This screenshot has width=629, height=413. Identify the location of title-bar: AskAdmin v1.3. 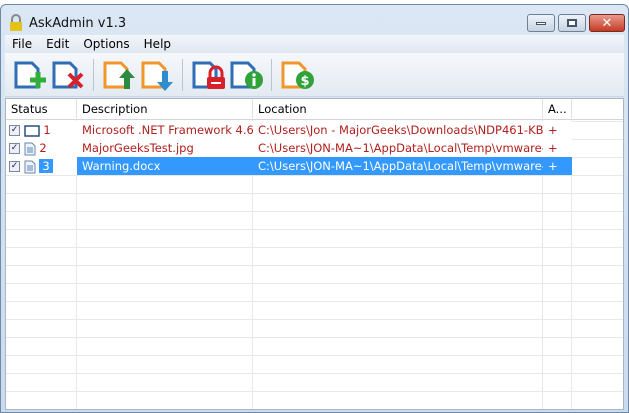
(67, 23).